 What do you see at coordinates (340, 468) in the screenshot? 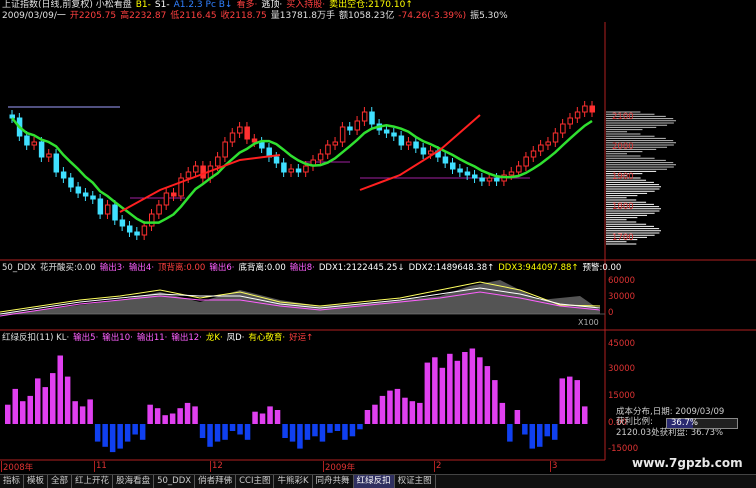
I see `date-axis-label-3: 2009年` at bounding box center [340, 468].